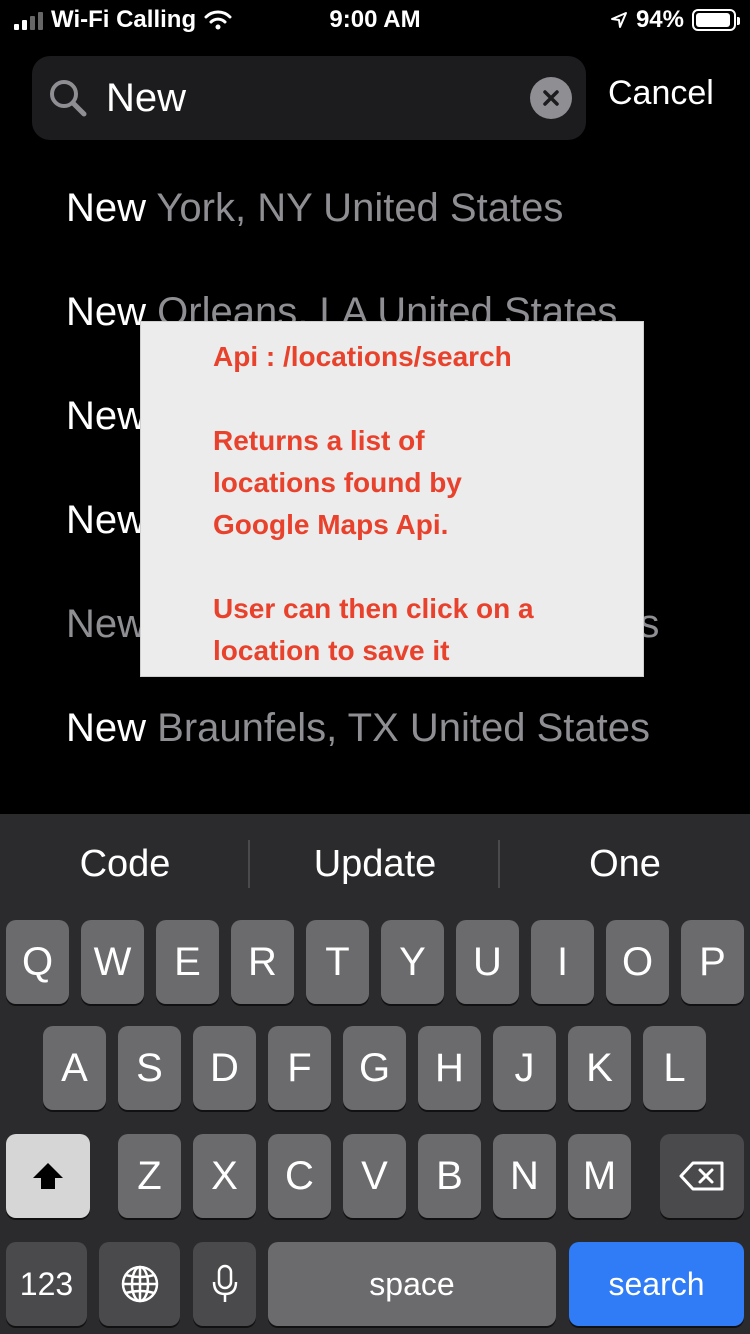 The height and width of the screenshot is (1334, 750). I want to click on key-b: B, so click(449, 1176).